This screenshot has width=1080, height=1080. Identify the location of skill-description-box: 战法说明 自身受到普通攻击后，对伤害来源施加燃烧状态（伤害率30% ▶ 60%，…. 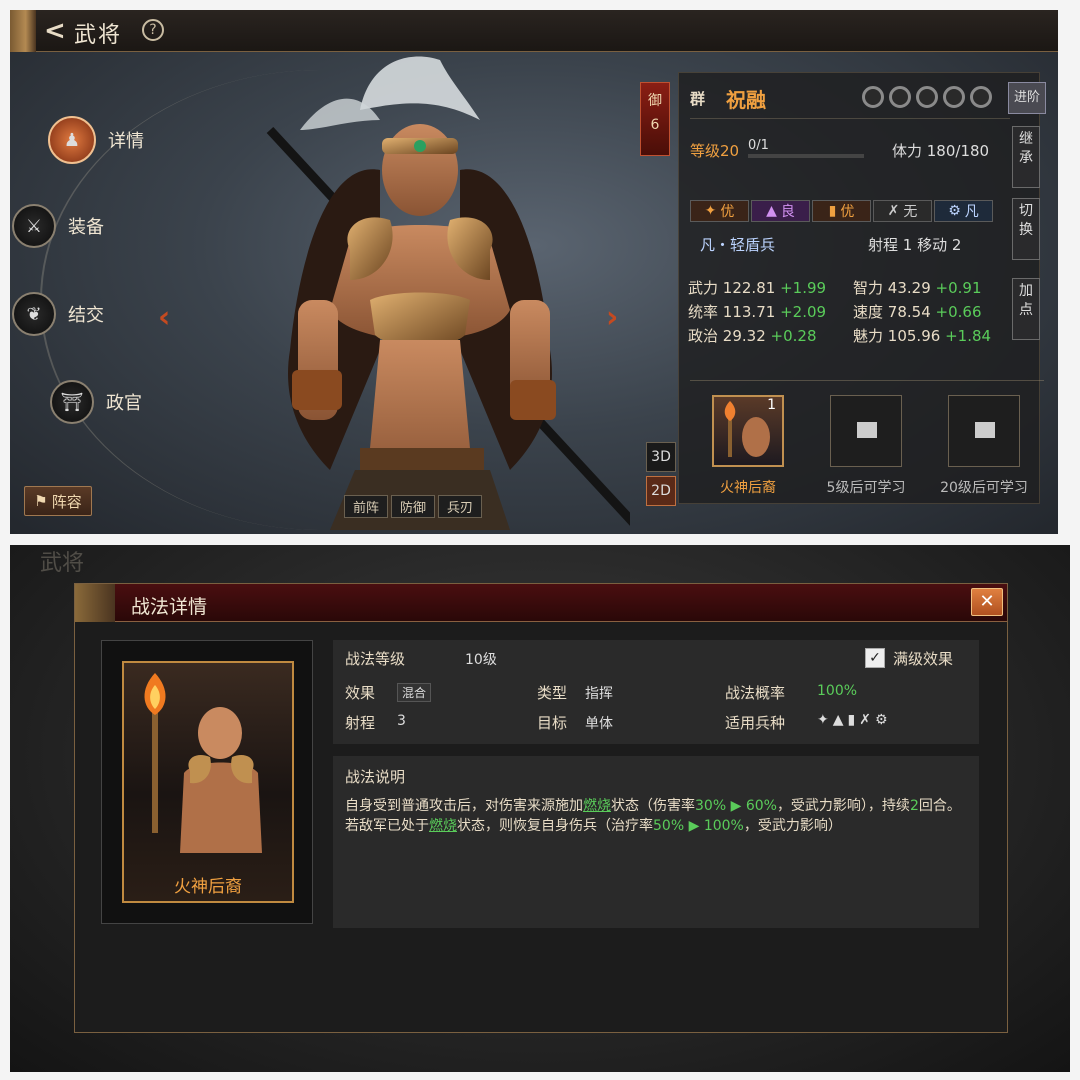
(656, 842).